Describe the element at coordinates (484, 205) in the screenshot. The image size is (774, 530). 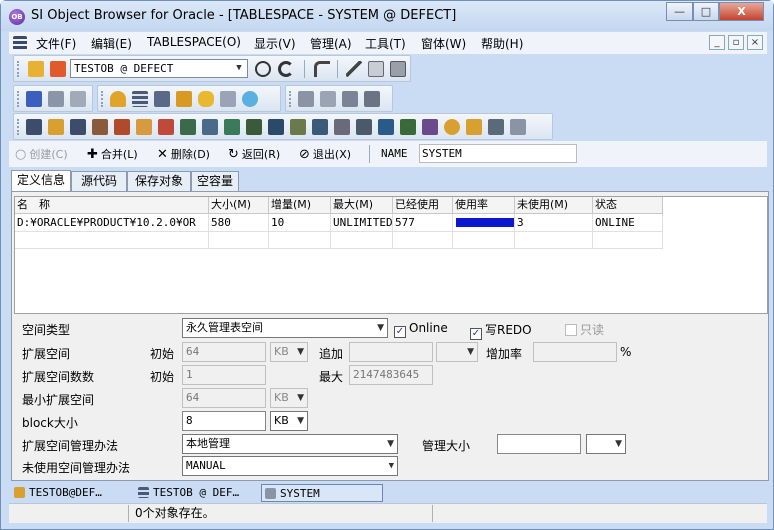
I see `col-header-usage: 使用率` at that location.